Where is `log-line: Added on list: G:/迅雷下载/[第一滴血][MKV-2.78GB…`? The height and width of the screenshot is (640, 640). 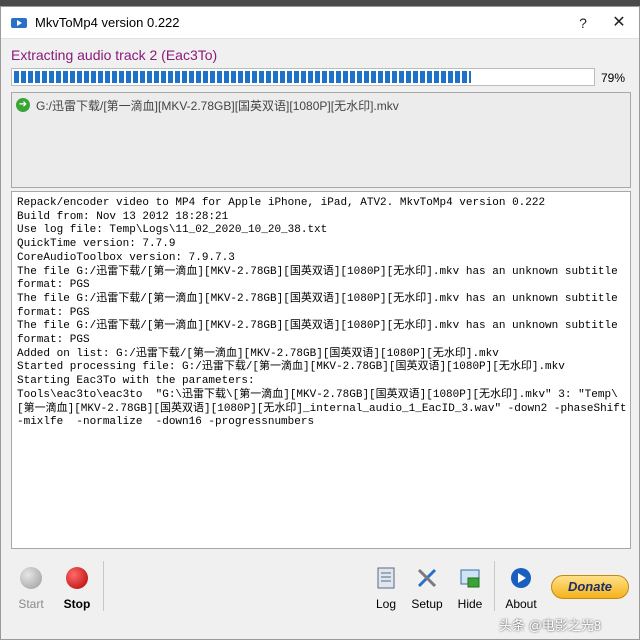 log-line: Added on list: G:/迅雷下载/[第一滴血][MKV-2.78GB… is located at coordinates (258, 353).